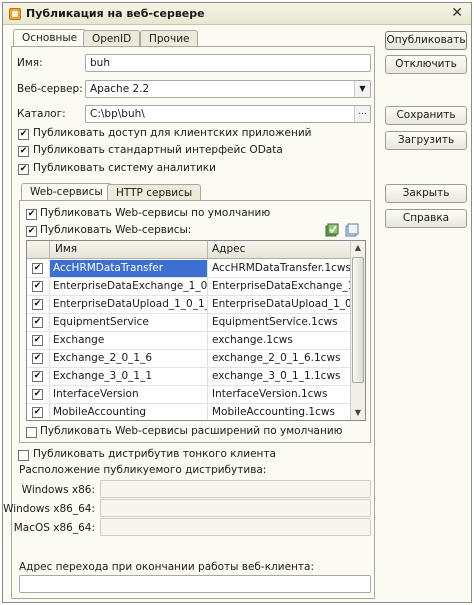  Describe the element at coordinates (124, 168) in the screenshot. I see `checkbox-analytics-label: Публиковать систему аналитики` at that location.